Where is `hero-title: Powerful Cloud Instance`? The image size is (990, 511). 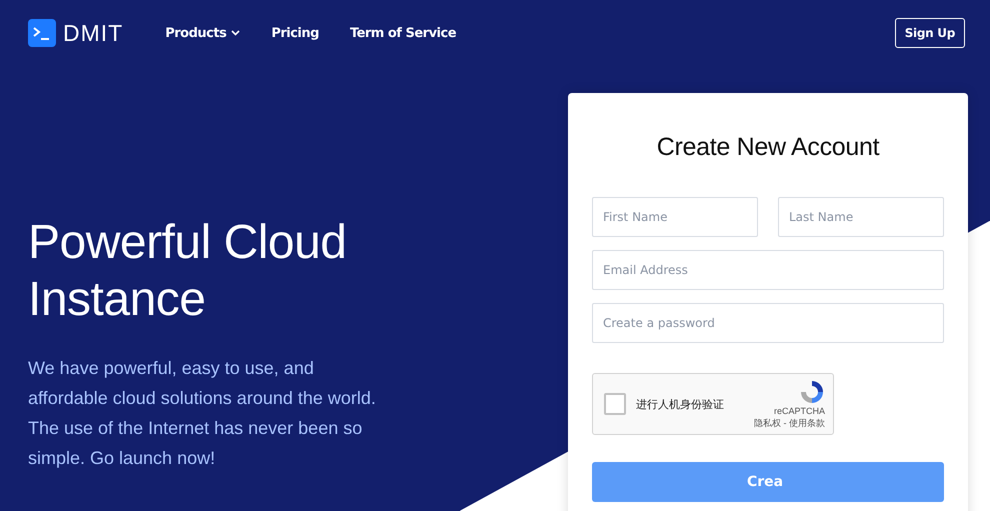 hero-title: Powerful Cloud Instance is located at coordinates (188, 271).